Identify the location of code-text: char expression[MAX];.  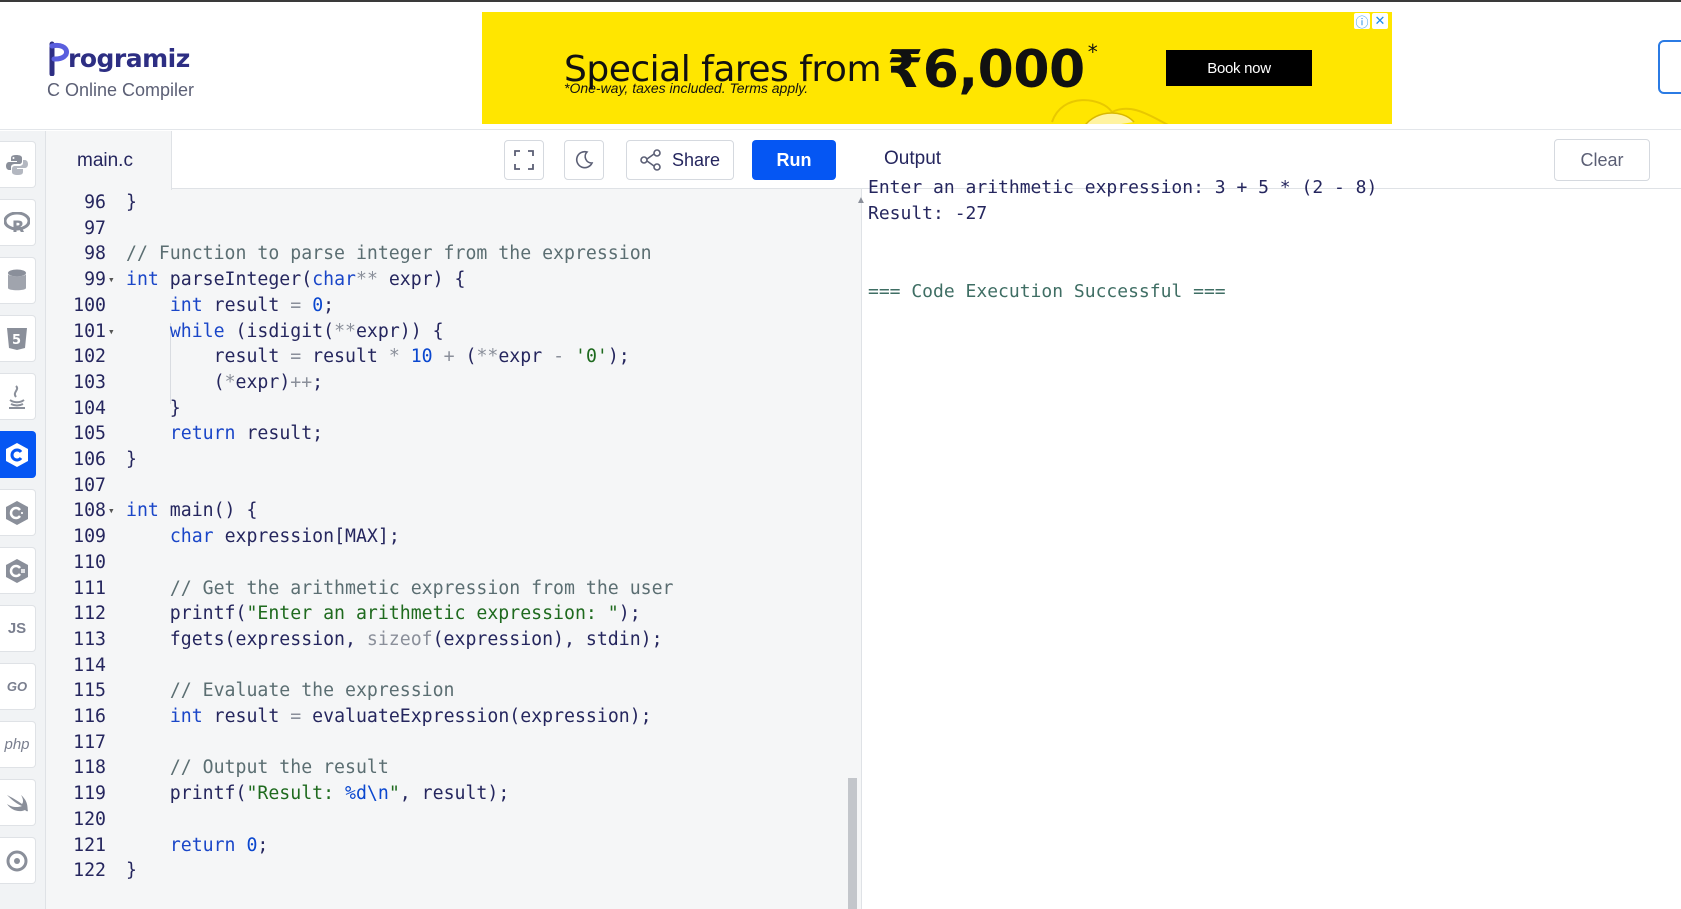
(284, 537).